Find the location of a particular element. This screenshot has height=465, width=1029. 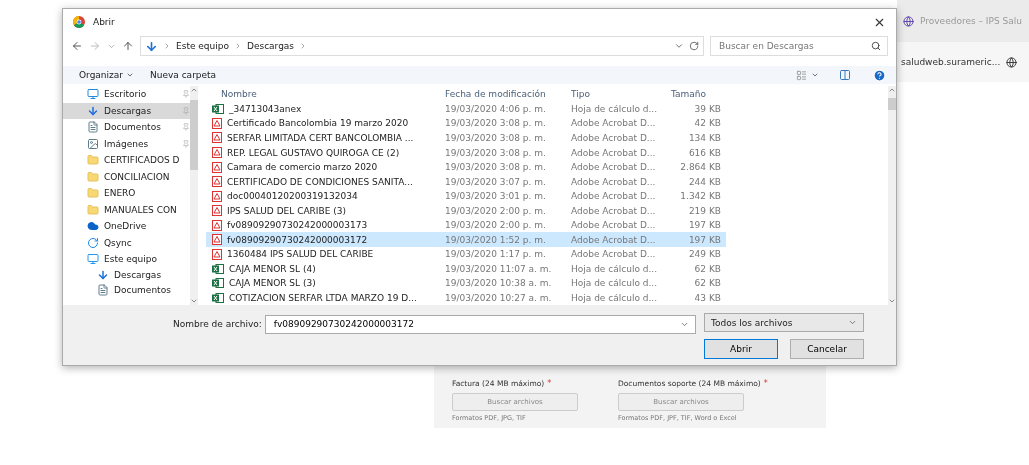

file-row: Camara de comercio marzo 2020 19/03/2020 3:08 p. m. Adobe Acrobat D... 2.864 KB is located at coordinates (466, 167).